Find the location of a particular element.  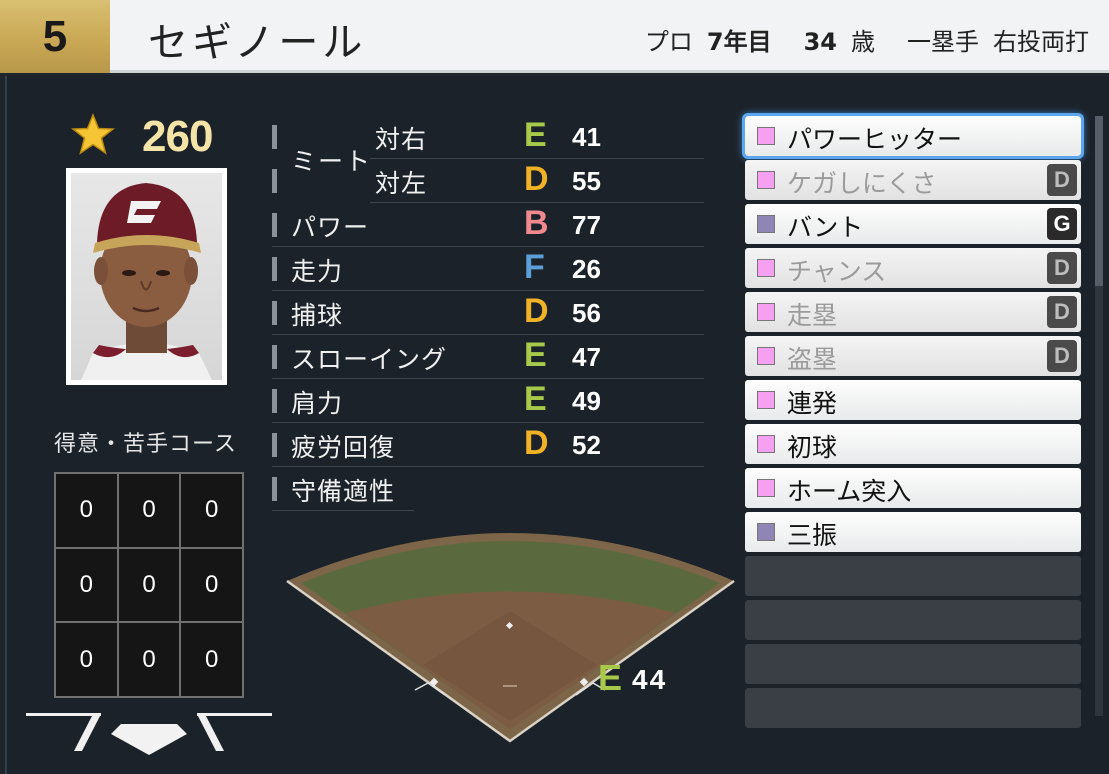

pro-years: 7年目 is located at coordinates (739, 42).